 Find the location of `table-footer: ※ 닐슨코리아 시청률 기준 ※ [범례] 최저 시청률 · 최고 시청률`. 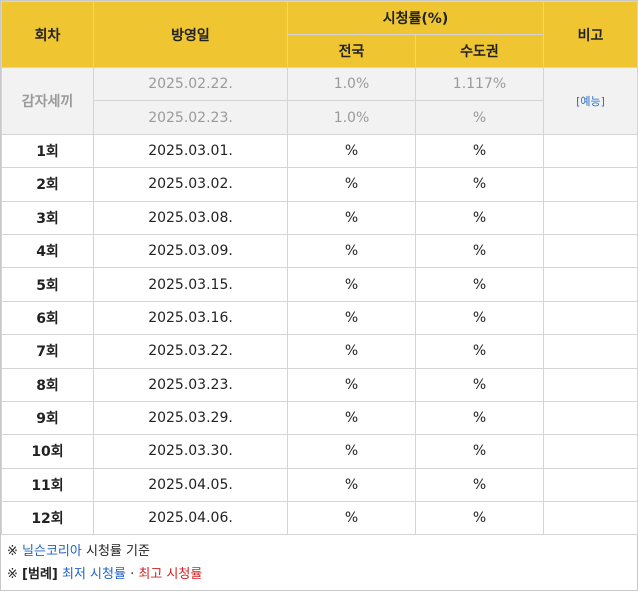

table-footer: ※ 닐슨코리아 시청률 기준 ※ [범례] 최저 시청률 · 최고 시청률 is located at coordinates (319, 562).